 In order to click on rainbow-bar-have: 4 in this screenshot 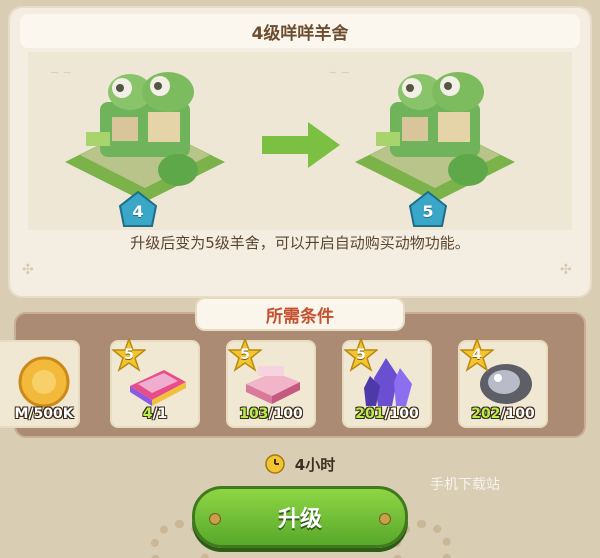, I will do `click(147, 414)`.